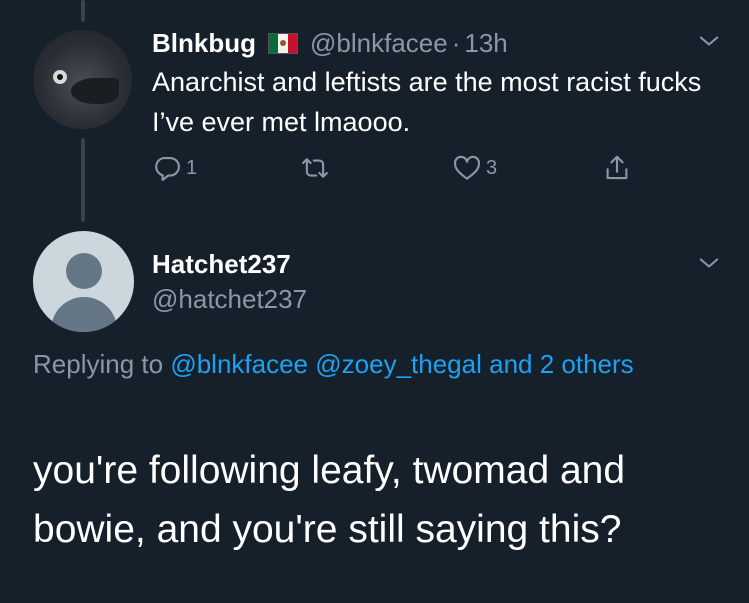 The height and width of the screenshot is (603, 749). Describe the element at coordinates (379, 43) in the screenshot. I see `tweet1-handle: @blnkfacee` at that location.